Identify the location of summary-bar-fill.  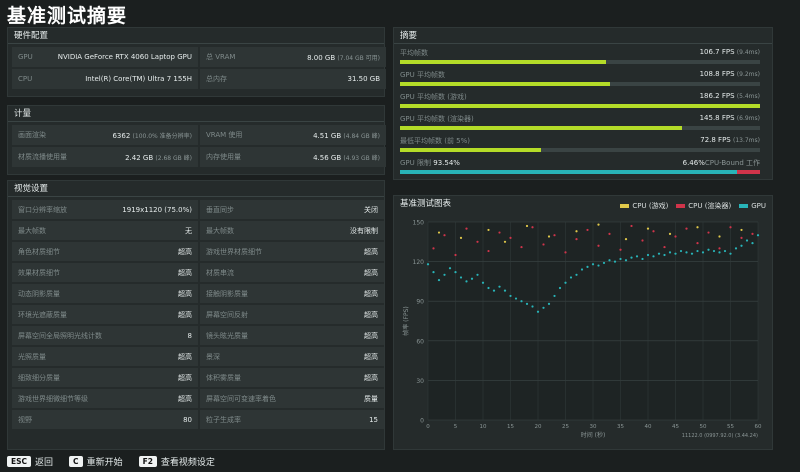
(503, 62).